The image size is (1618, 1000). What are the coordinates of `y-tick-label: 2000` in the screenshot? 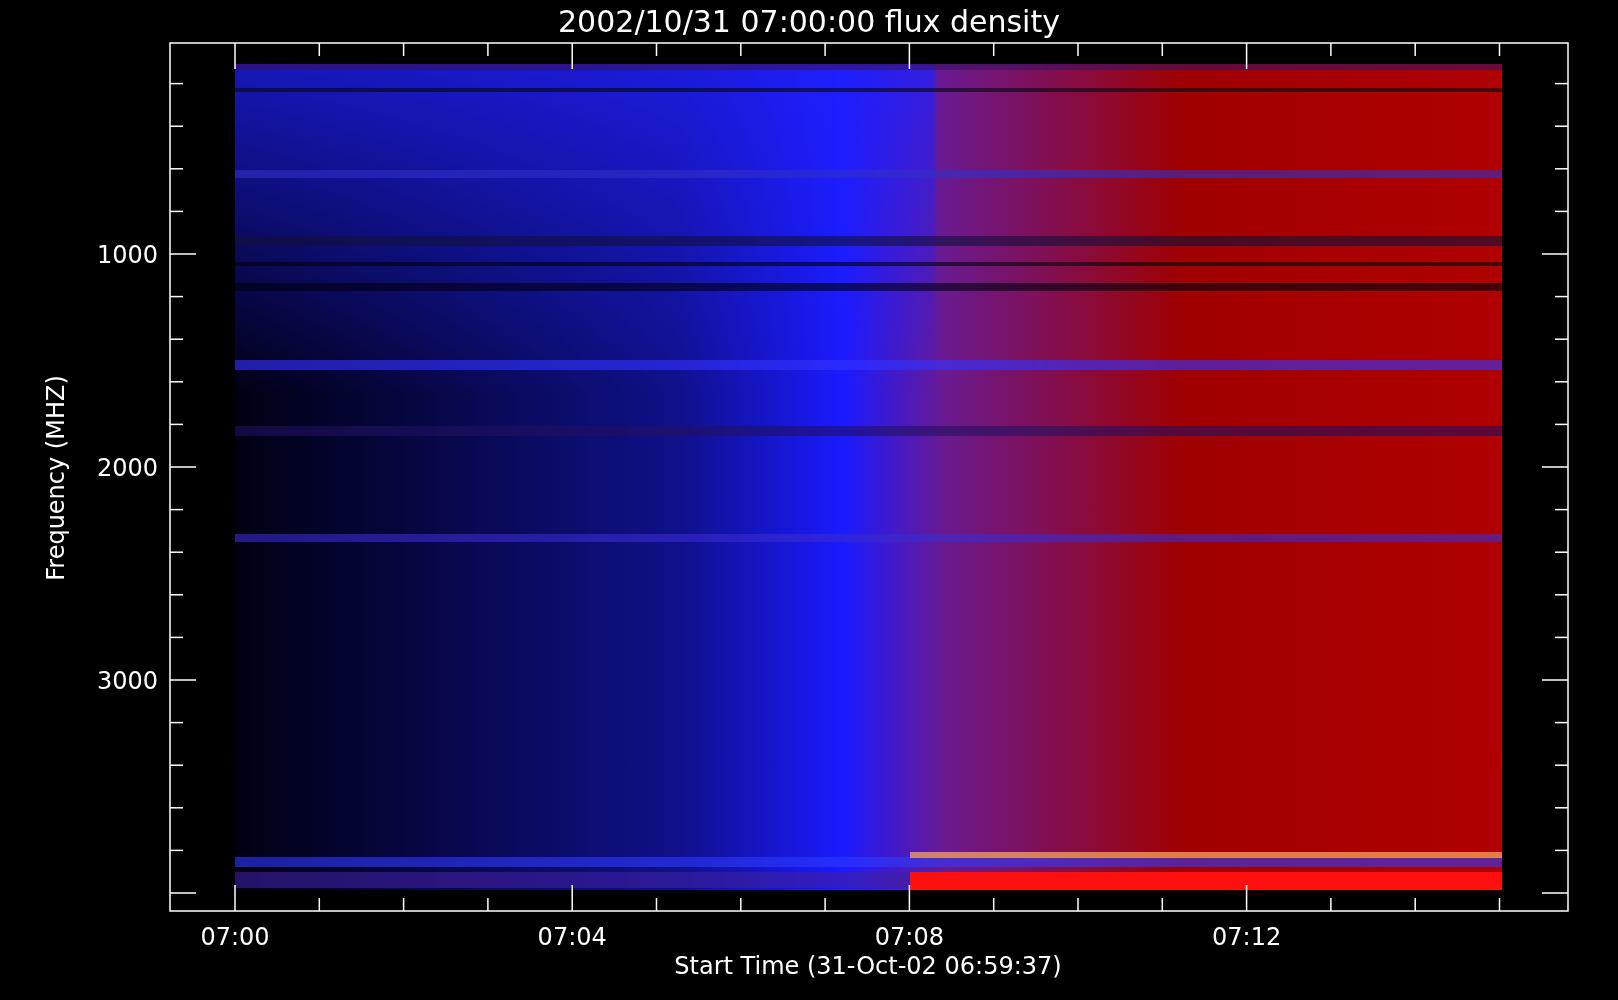 It's located at (127, 468).